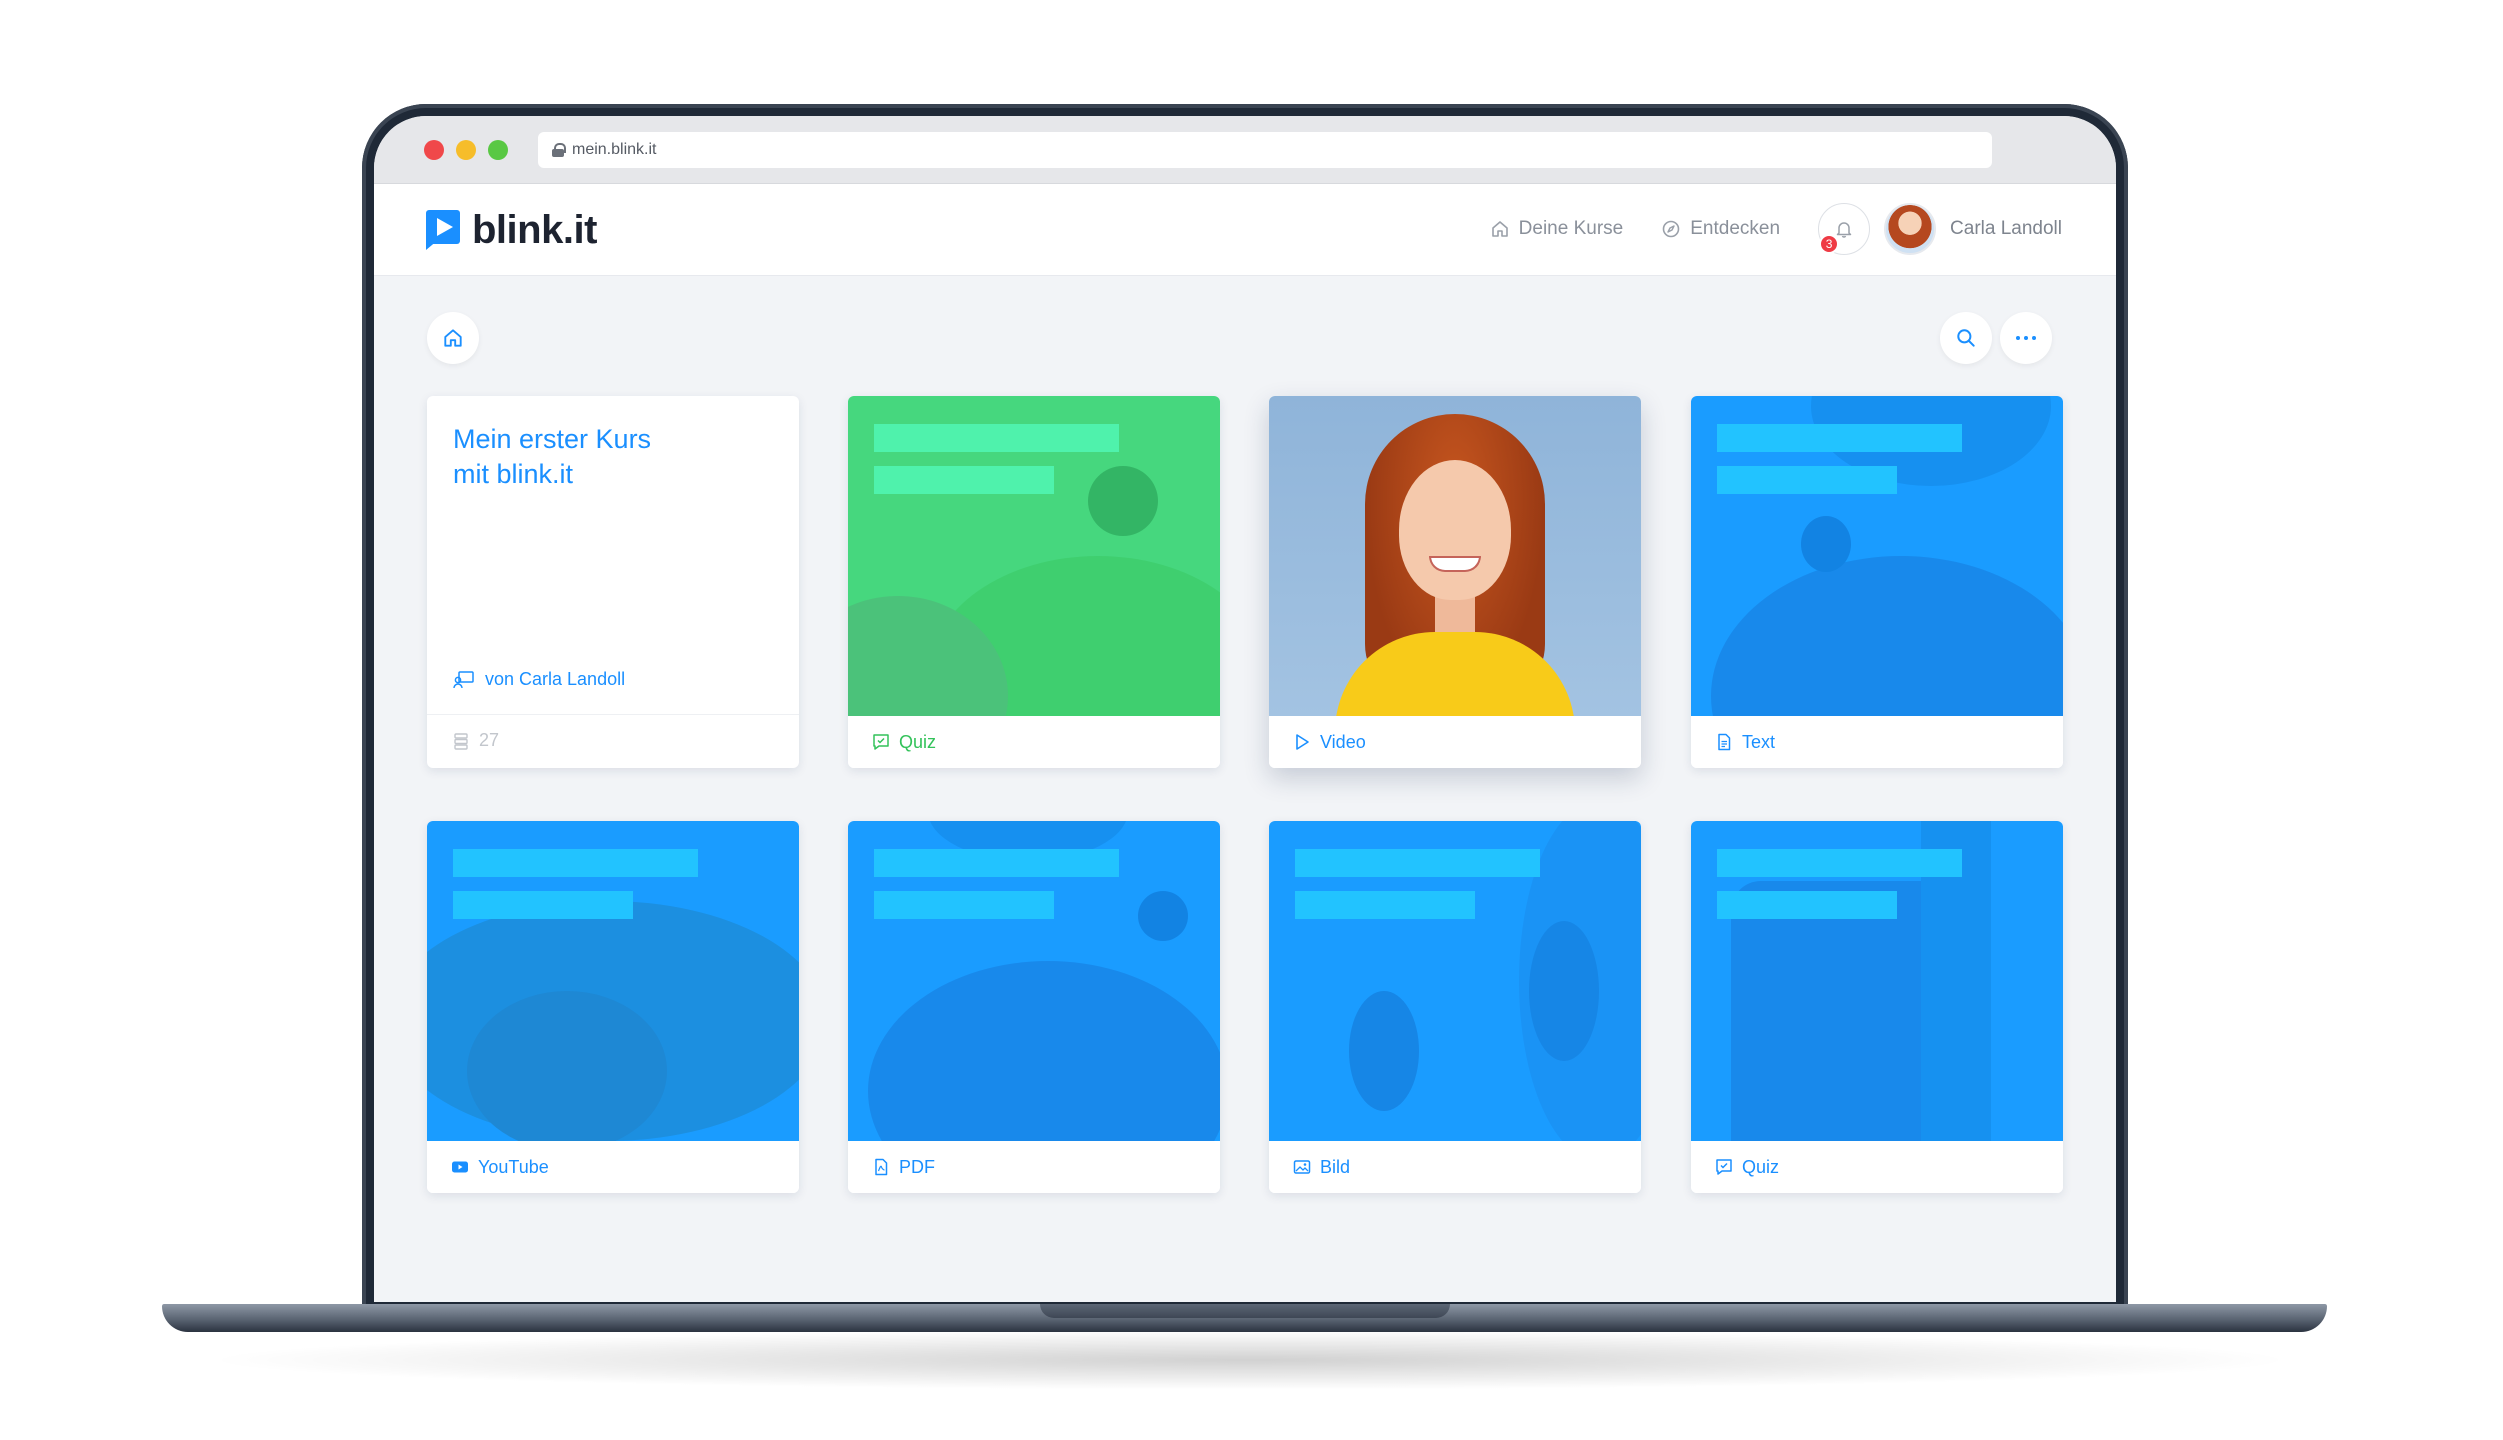  Describe the element at coordinates (1724, 742) in the screenshot. I see `document-icon` at that location.